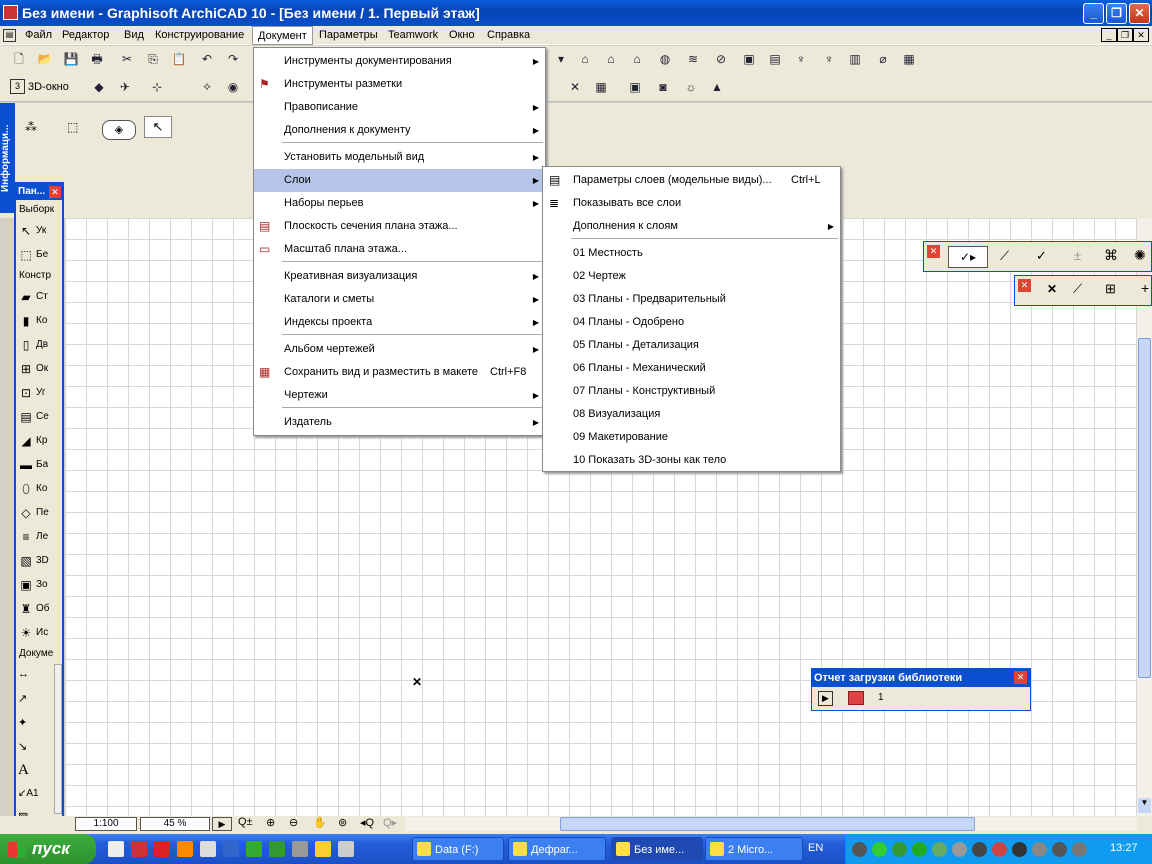 The width and height of the screenshot is (1152, 864). What do you see at coordinates (561, 59) in the screenshot?
I see `dropdown-icon: ▾` at bounding box center [561, 59].